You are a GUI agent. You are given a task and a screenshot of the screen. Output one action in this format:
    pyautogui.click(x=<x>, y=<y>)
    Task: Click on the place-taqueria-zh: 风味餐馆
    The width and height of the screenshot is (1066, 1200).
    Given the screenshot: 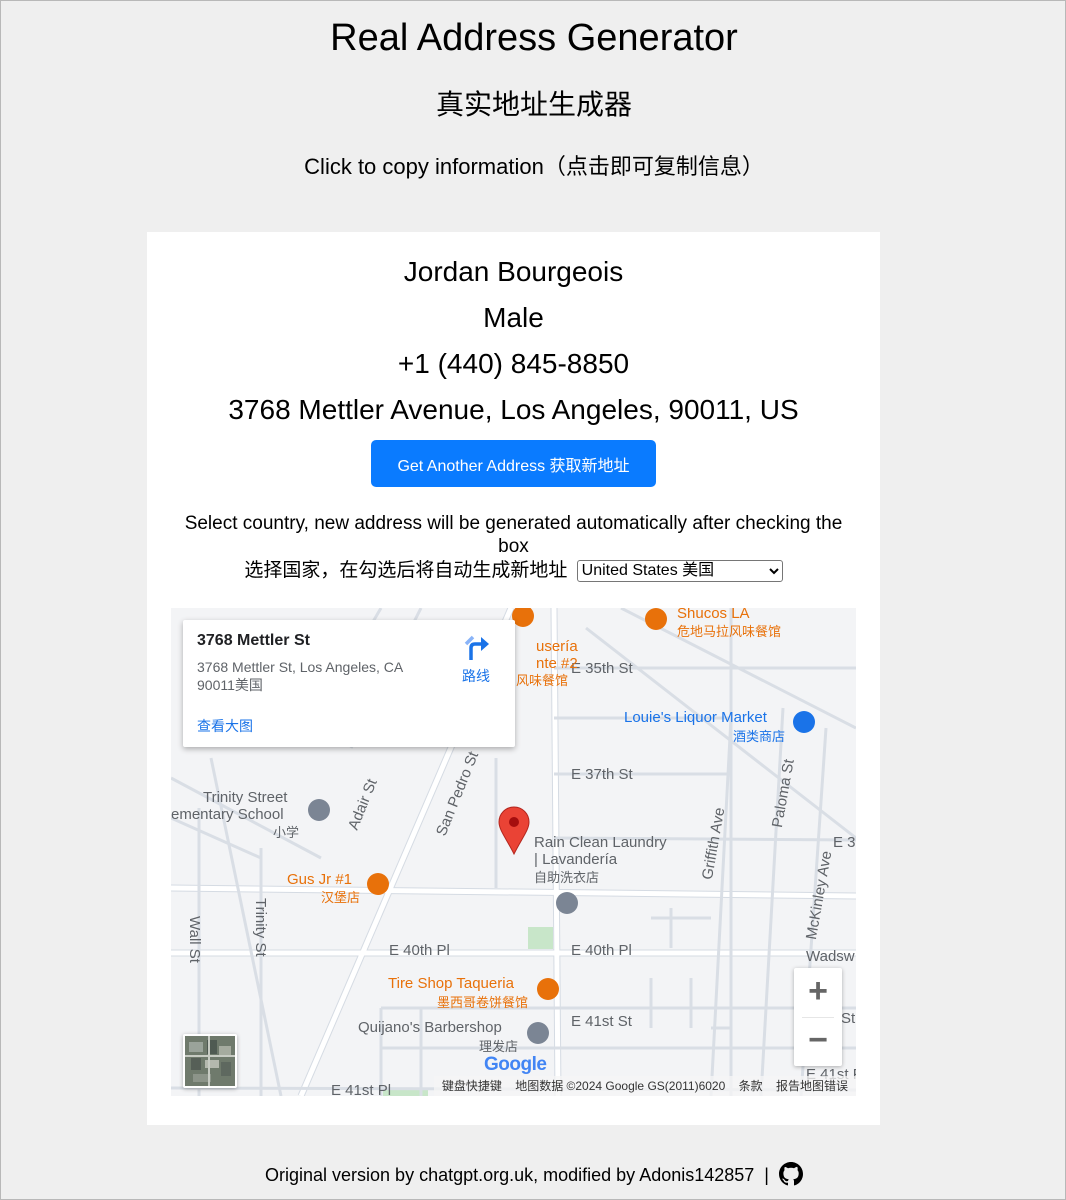 What is the action you would take?
    pyautogui.click(x=542, y=680)
    